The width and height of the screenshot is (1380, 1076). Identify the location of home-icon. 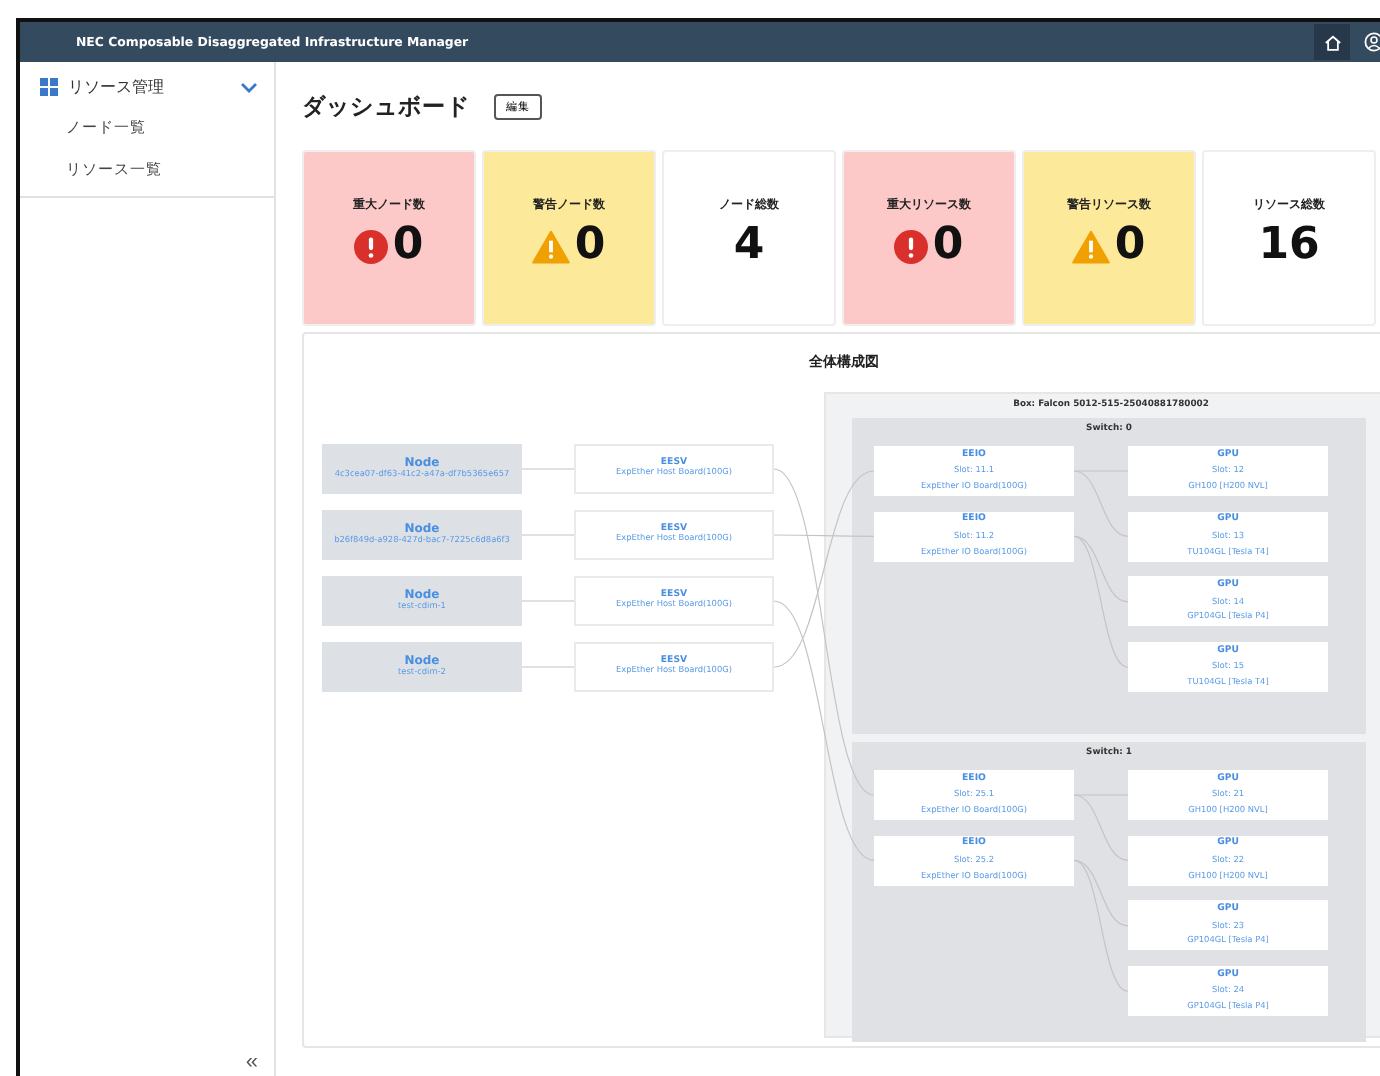
(1332, 42).